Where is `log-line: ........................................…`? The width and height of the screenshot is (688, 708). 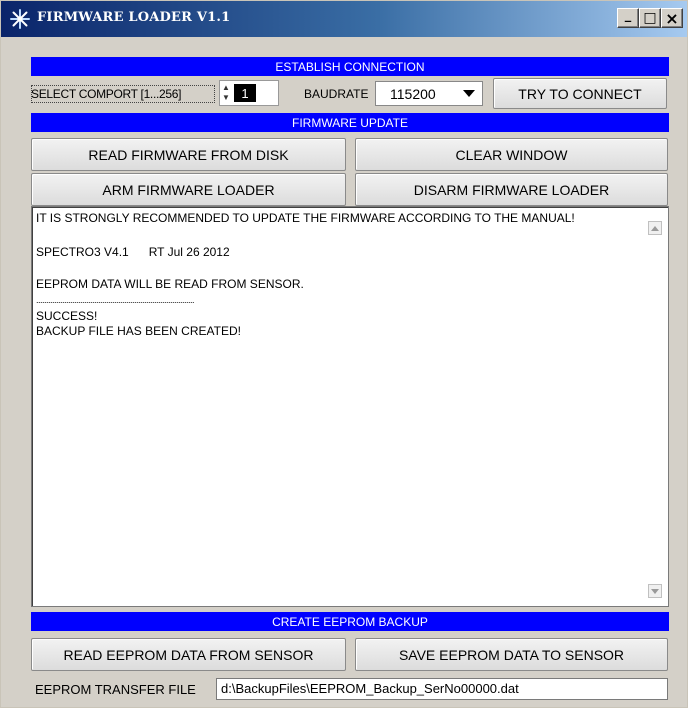 log-line: ........................................… is located at coordinates (115, 300).